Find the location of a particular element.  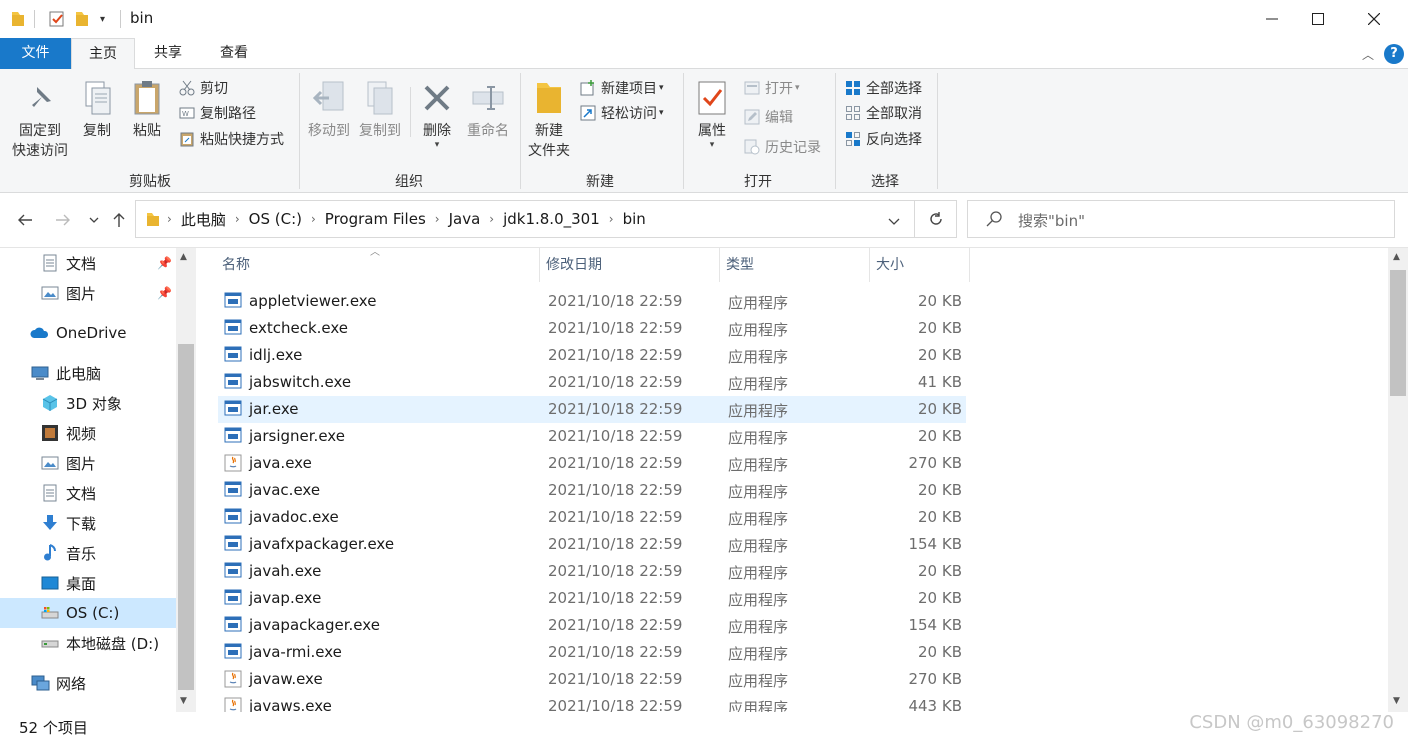

breadcrumb-item: bin is located at coordinates (634, 219).